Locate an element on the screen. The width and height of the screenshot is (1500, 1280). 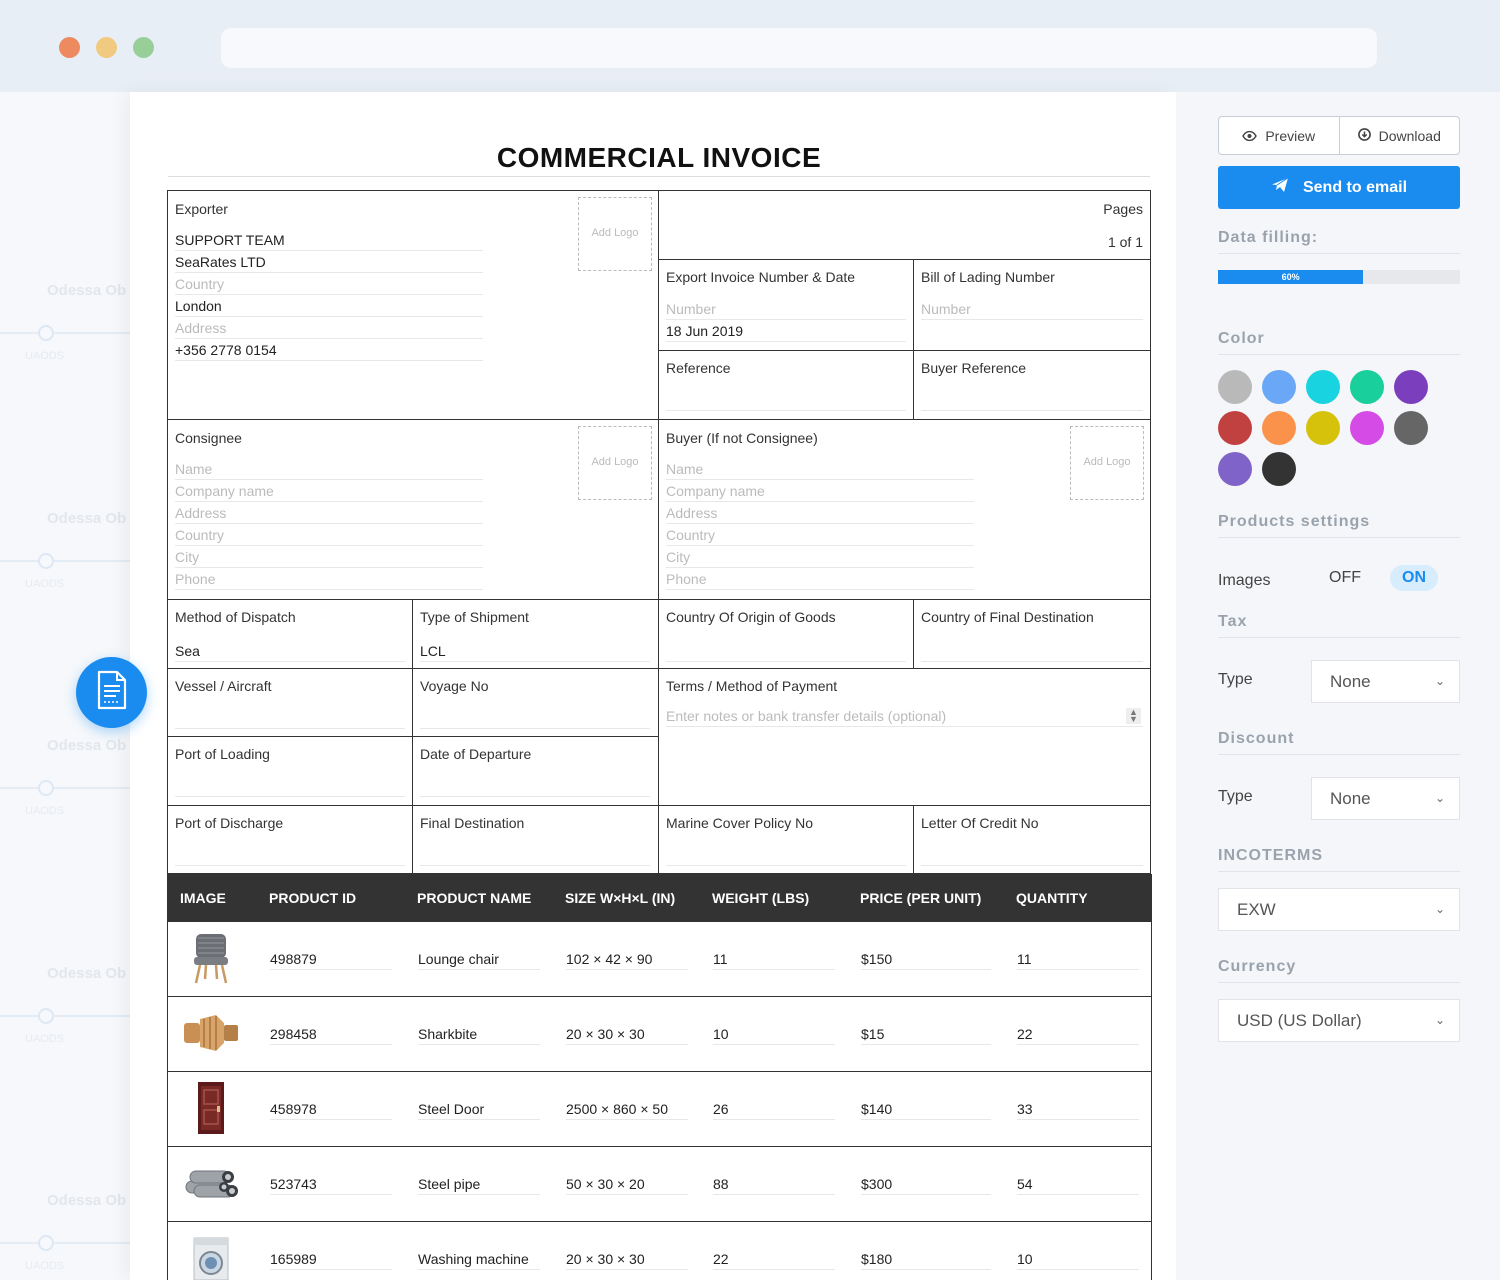
reference-field is located at coordinates (786, 400).